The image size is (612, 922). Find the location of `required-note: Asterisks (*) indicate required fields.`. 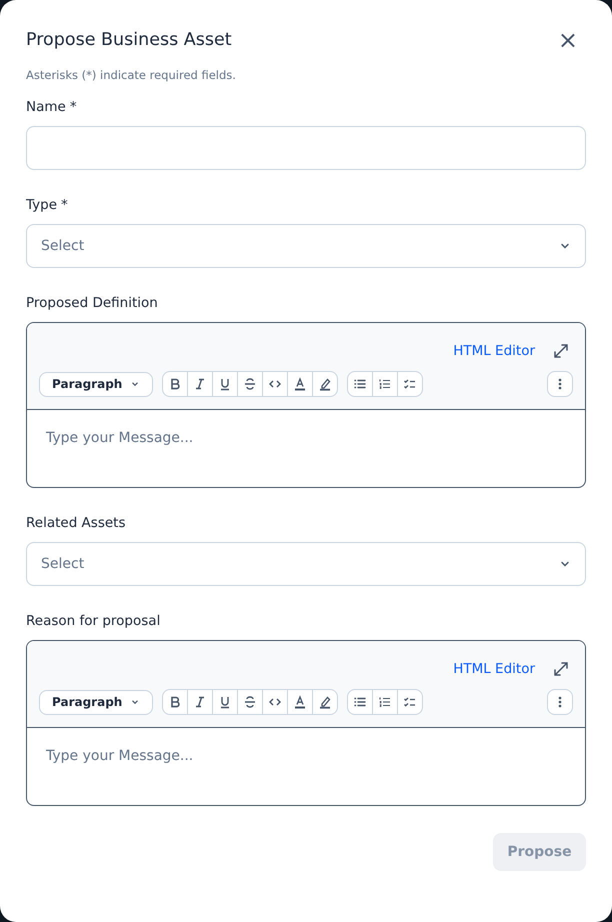

required-note: Asterisks (*) indicate required fields. is located at coordinates (131, 75).